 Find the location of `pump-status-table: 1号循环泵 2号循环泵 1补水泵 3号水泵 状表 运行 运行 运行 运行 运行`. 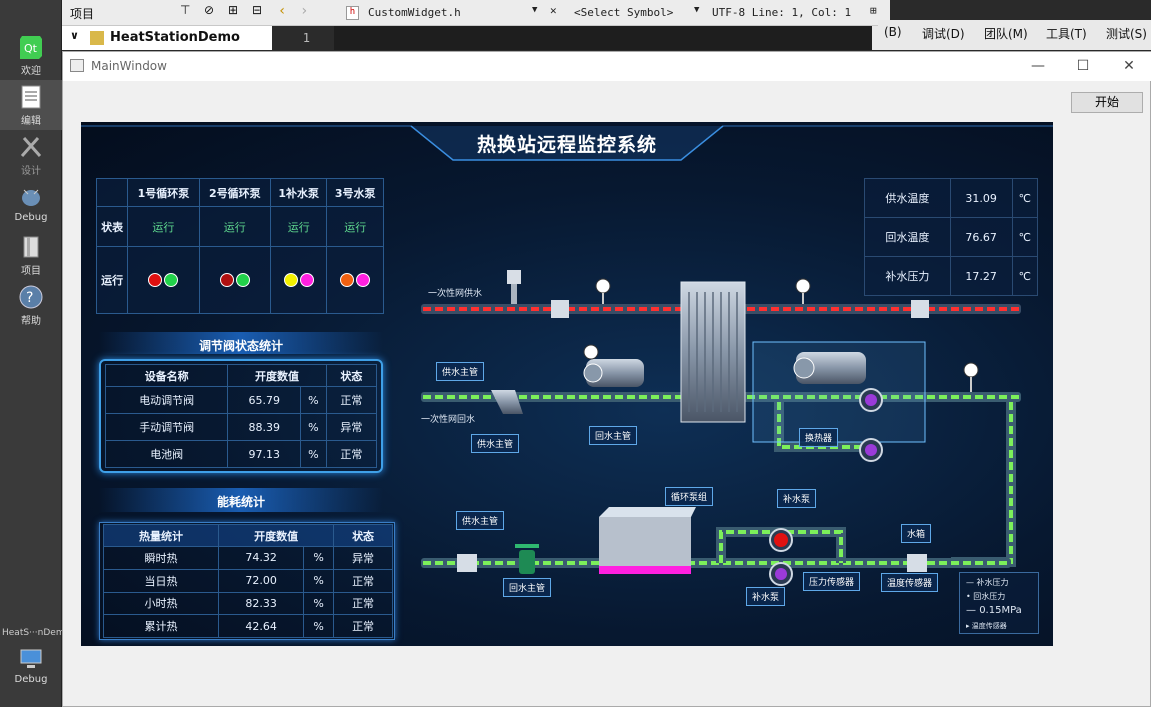

pump-status-table: 1号循环泵 2号循环泵 1补水泵 3号水泵 状表 运行 运行 运行 运行 运行 is located at coordinates (239, 246).